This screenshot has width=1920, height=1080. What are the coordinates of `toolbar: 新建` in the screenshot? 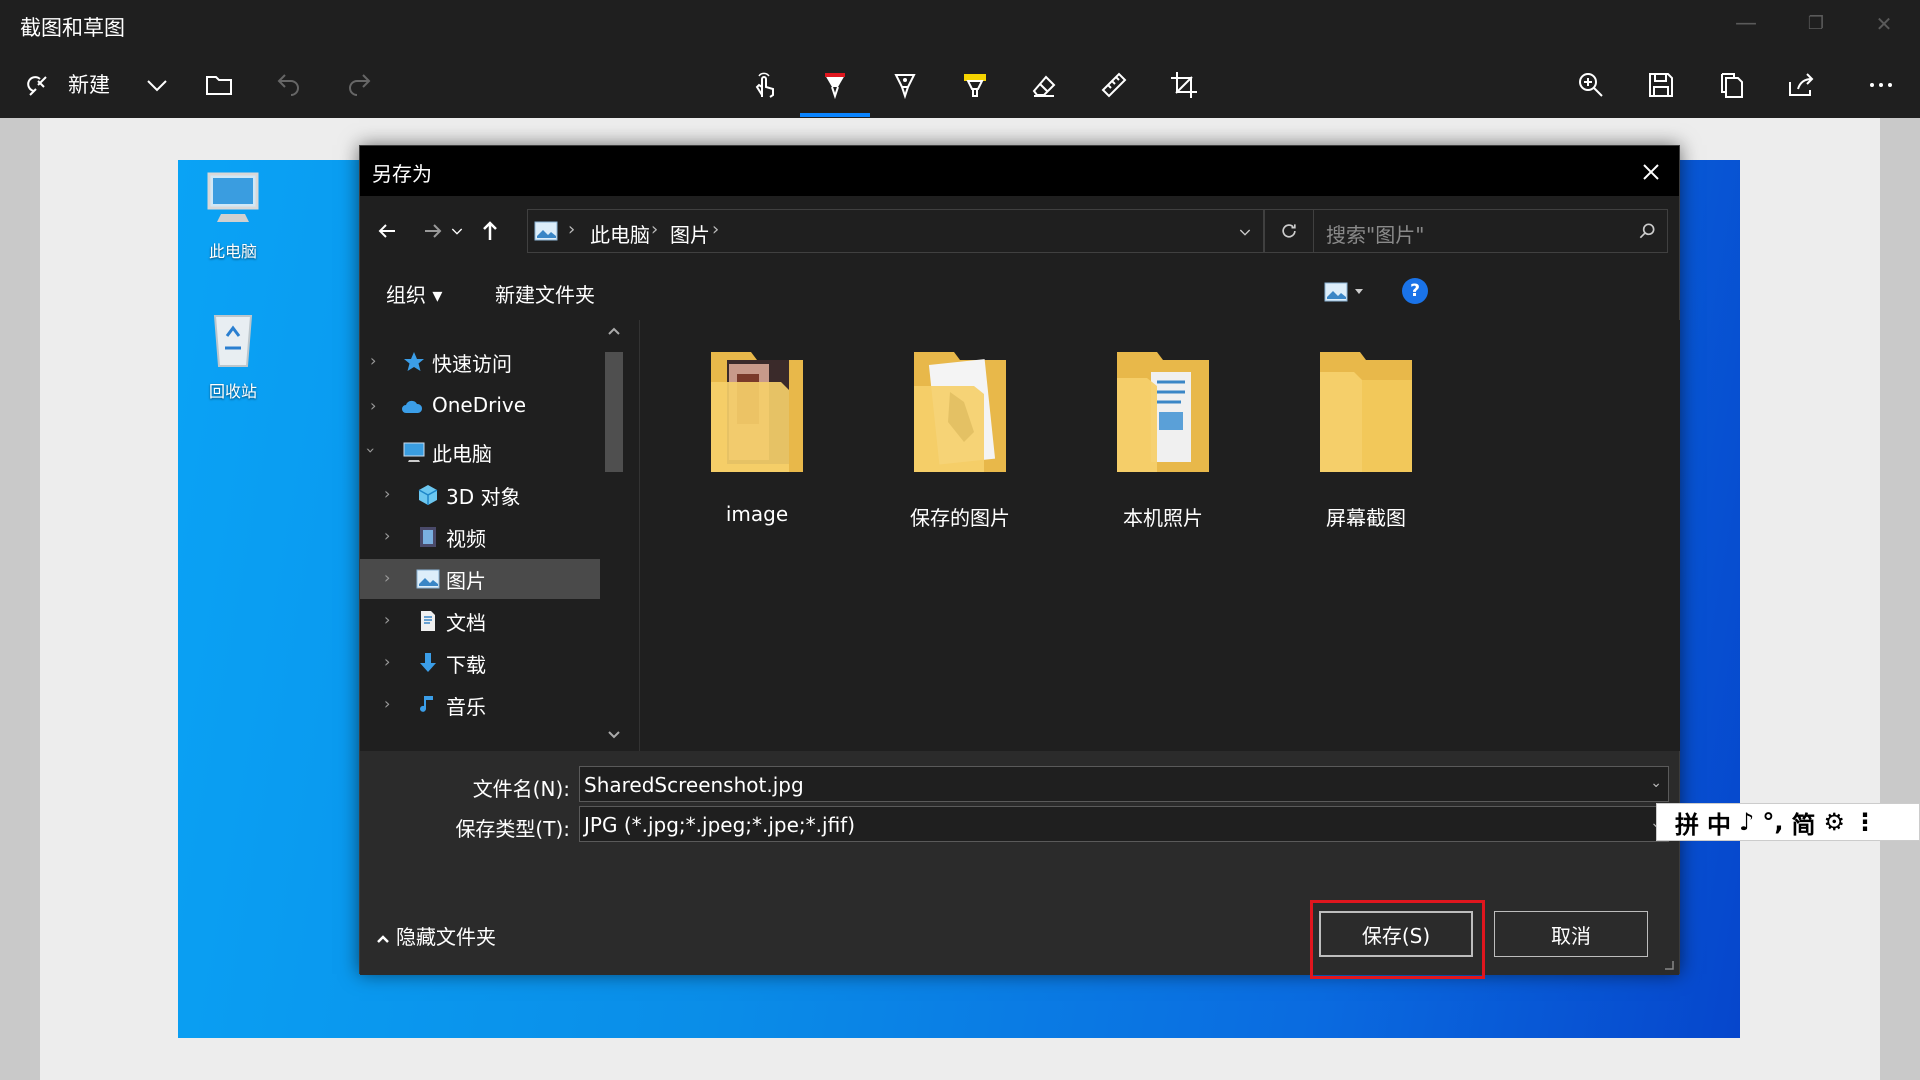 It's located at (960, 85).